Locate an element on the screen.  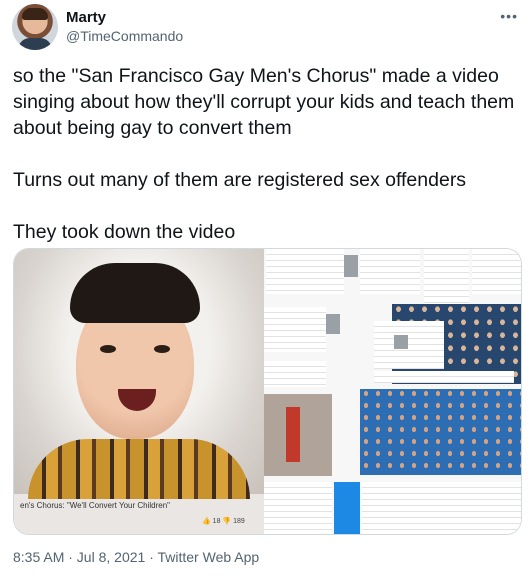
video-stats: 👍 18 👎 189 is located at coordinates (223, 521).